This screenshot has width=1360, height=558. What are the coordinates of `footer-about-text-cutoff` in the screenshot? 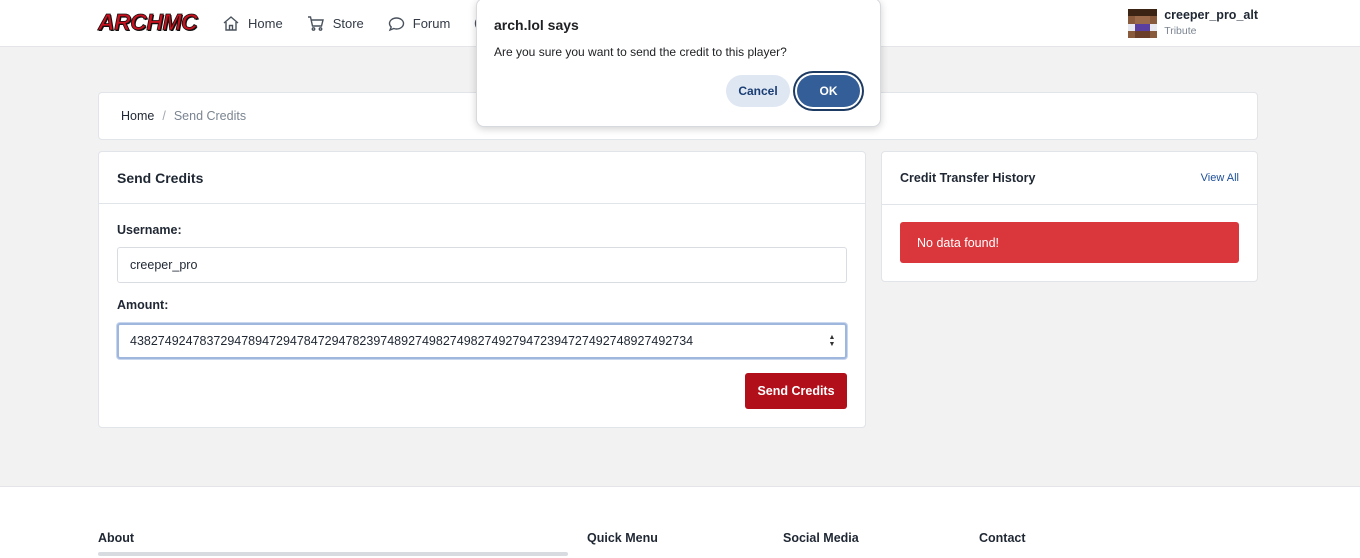 It's located at (333, 554).